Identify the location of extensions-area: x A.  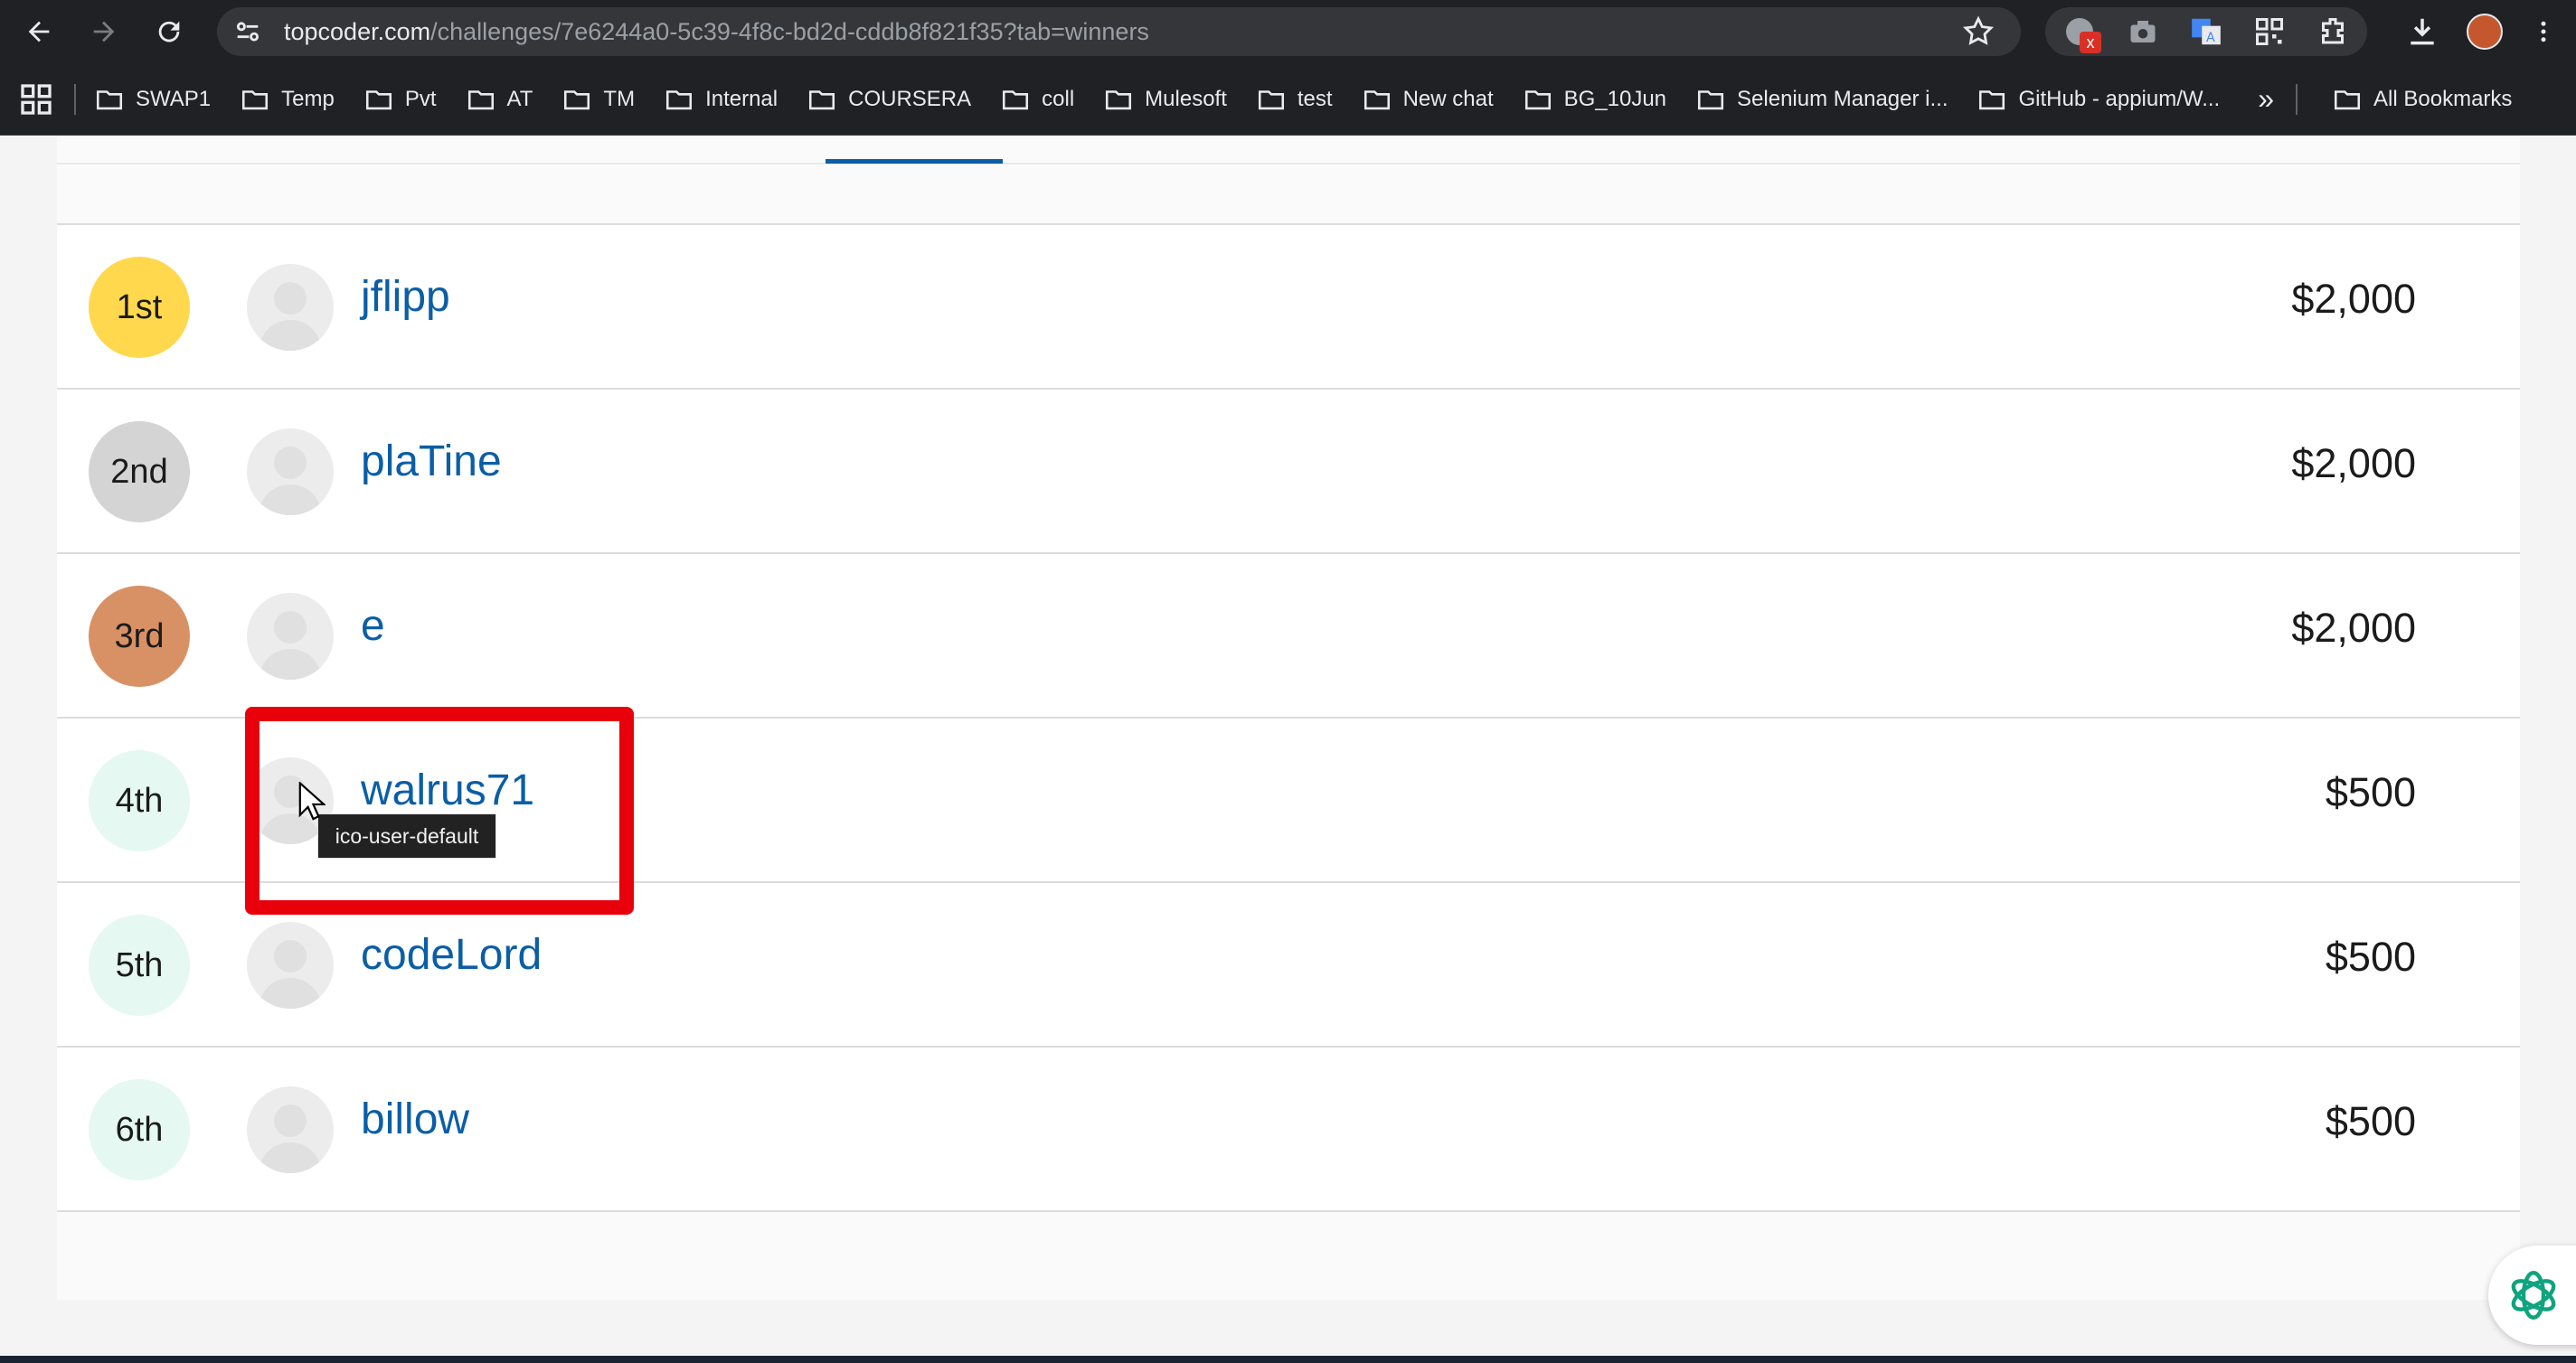
(2206, 32).